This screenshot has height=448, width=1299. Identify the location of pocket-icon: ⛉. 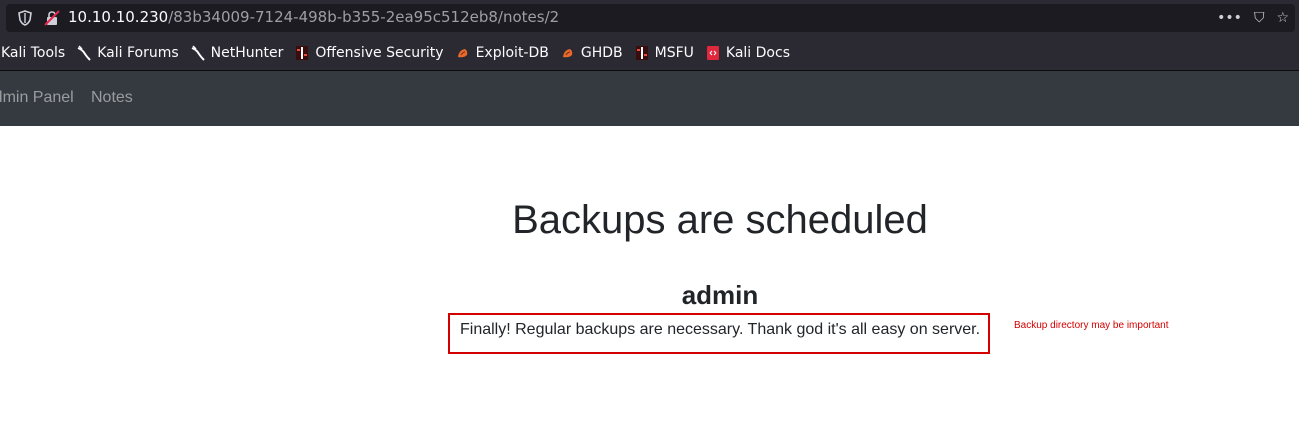
(1259, 18).